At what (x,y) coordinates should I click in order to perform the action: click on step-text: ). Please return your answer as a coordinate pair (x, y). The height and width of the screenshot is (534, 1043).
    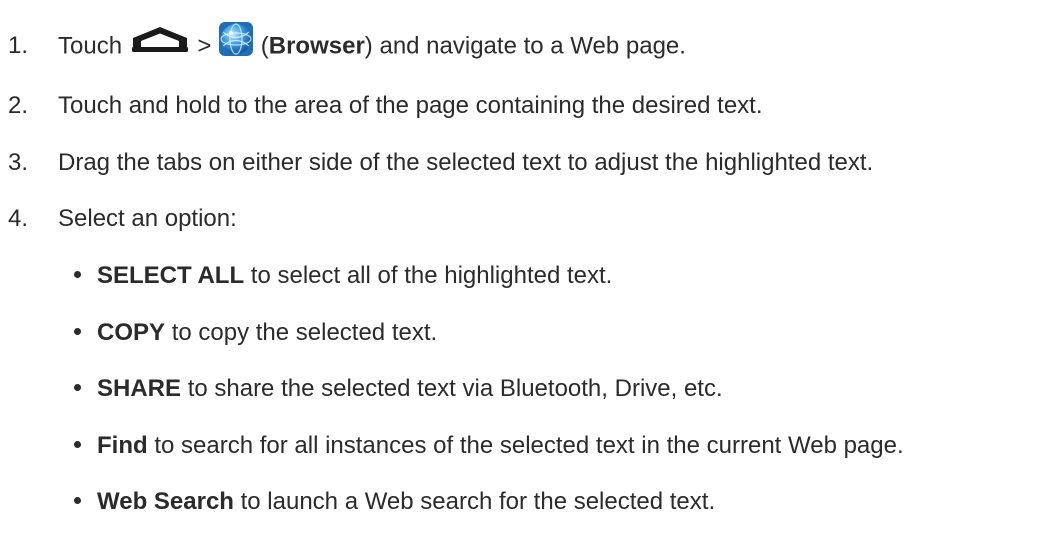
    Looking at the image, I should click on (368, 46).